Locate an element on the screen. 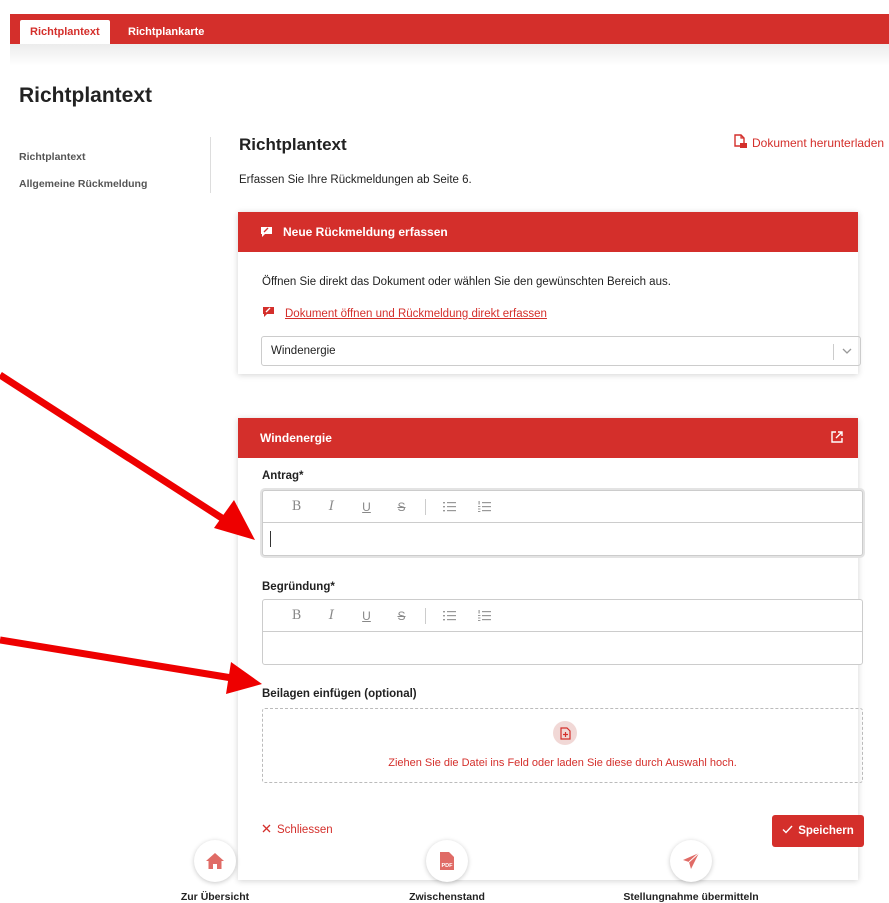  svg-text: PDF is located at coordinates (448, 866).